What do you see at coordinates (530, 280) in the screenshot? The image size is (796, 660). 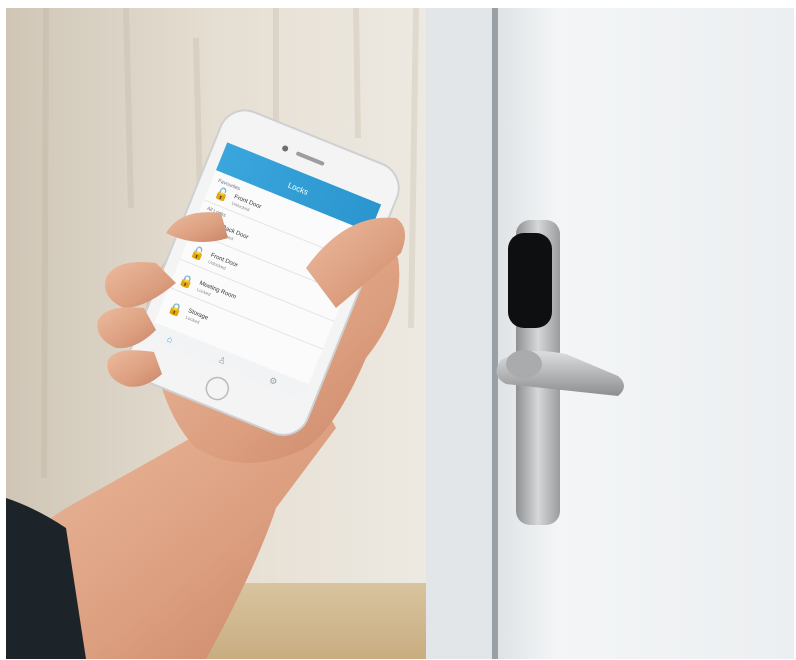 I see `lock-reader` at bounding box center [530, 280].